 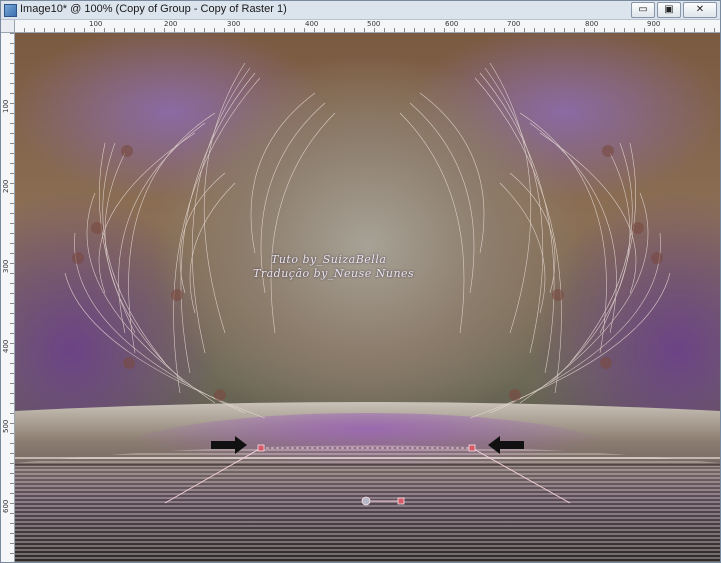 I want to click on ruler-tick-label: 700, so click(x=514, y=24).